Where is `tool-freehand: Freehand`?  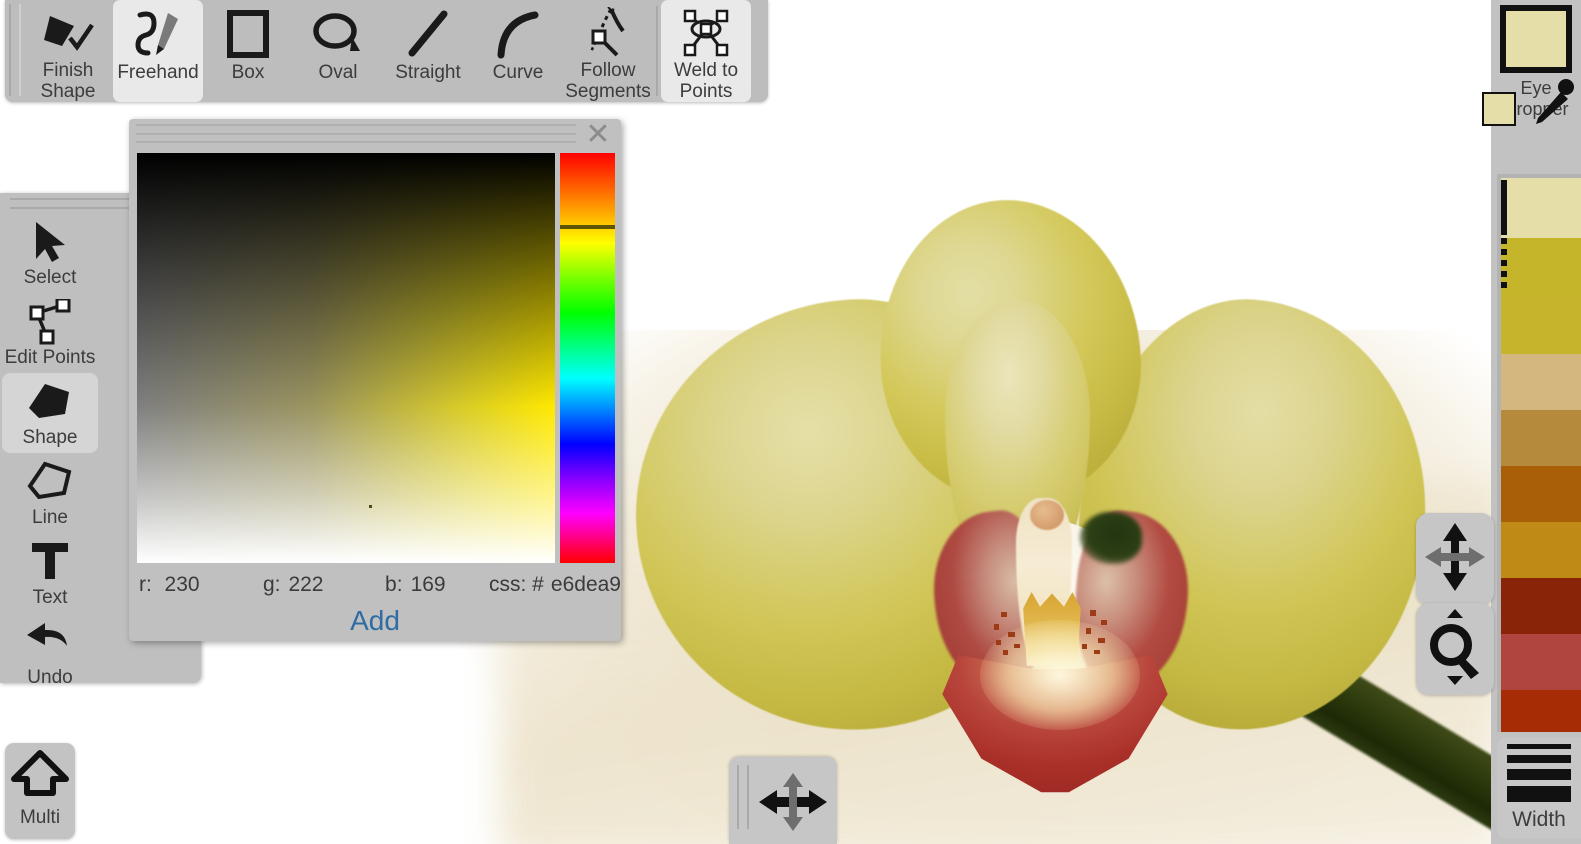 tool-freehand: Freehand is located at coordinates (158, 51).